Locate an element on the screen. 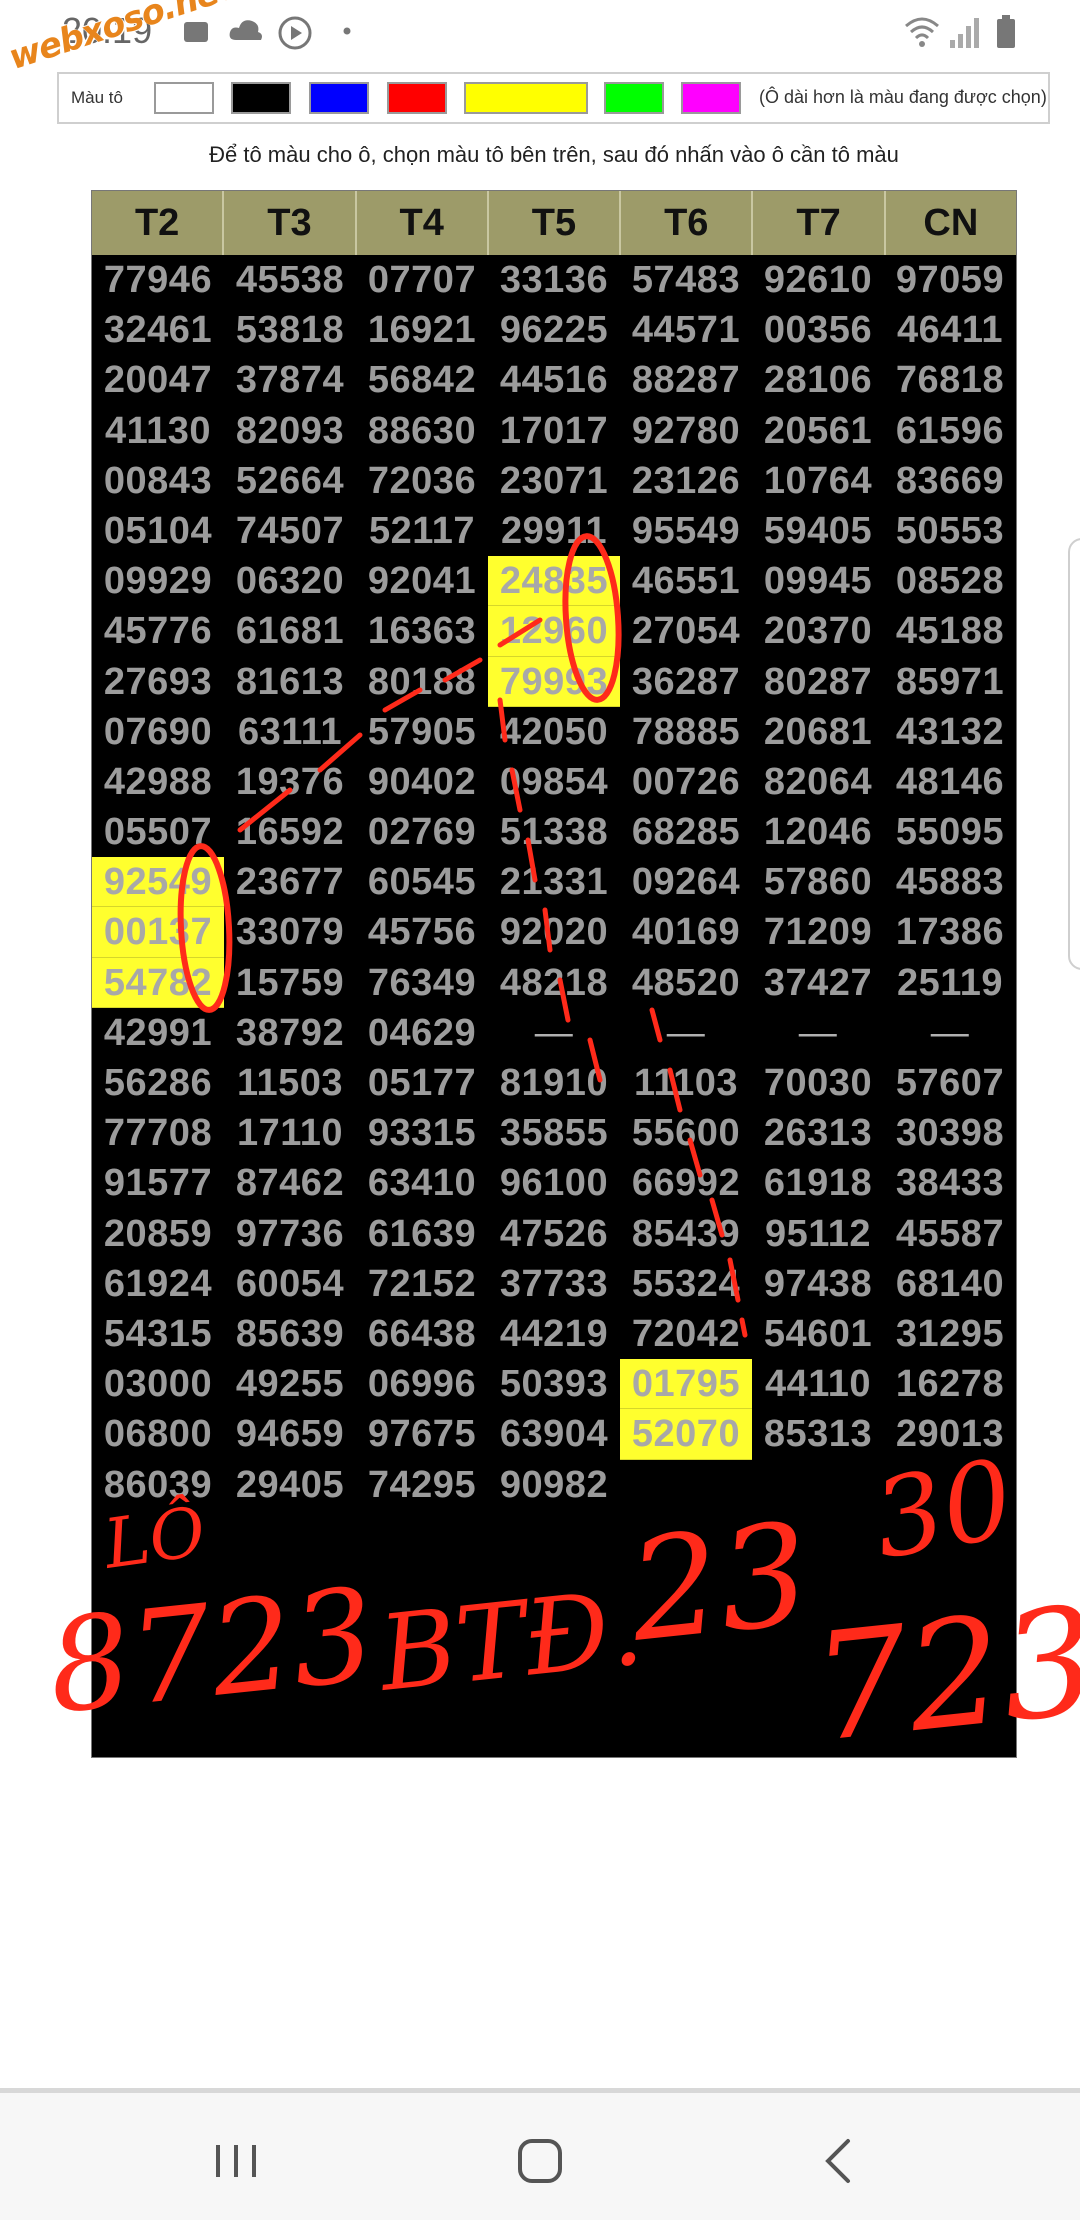 This screenshot has height=2220, width=1080. grid-cell: 90982 is located at coordinates (554, 1485).